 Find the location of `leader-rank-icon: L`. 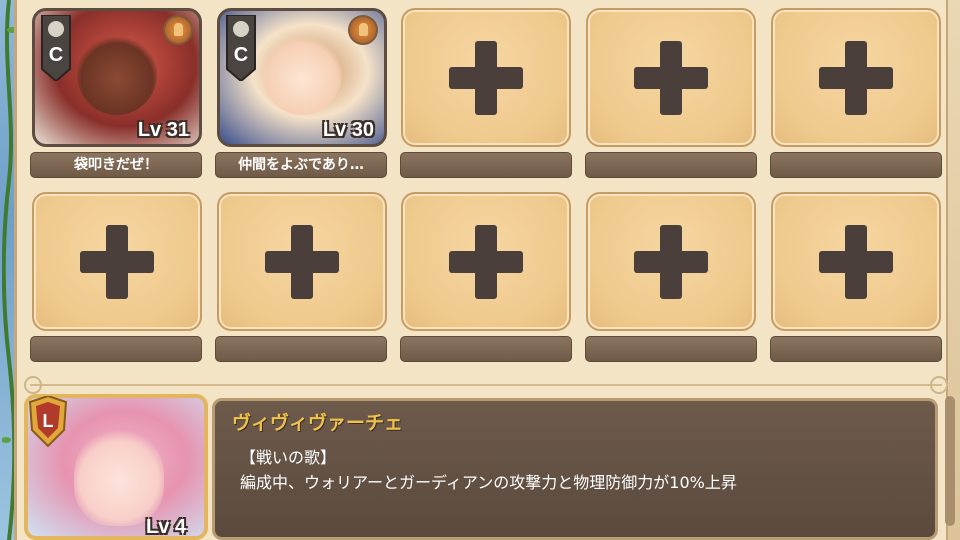

leader-rank-icon: L is located at coordinates (48, 422).